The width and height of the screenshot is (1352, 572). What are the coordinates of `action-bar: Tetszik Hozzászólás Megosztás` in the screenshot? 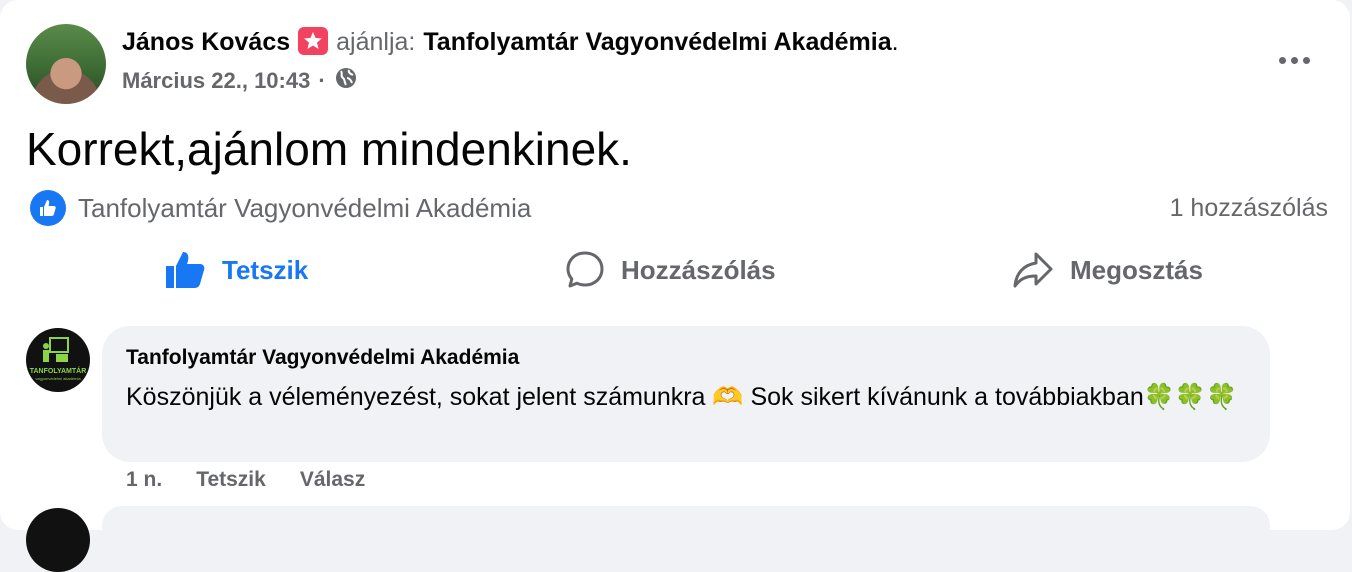 It's located at (676, 272).